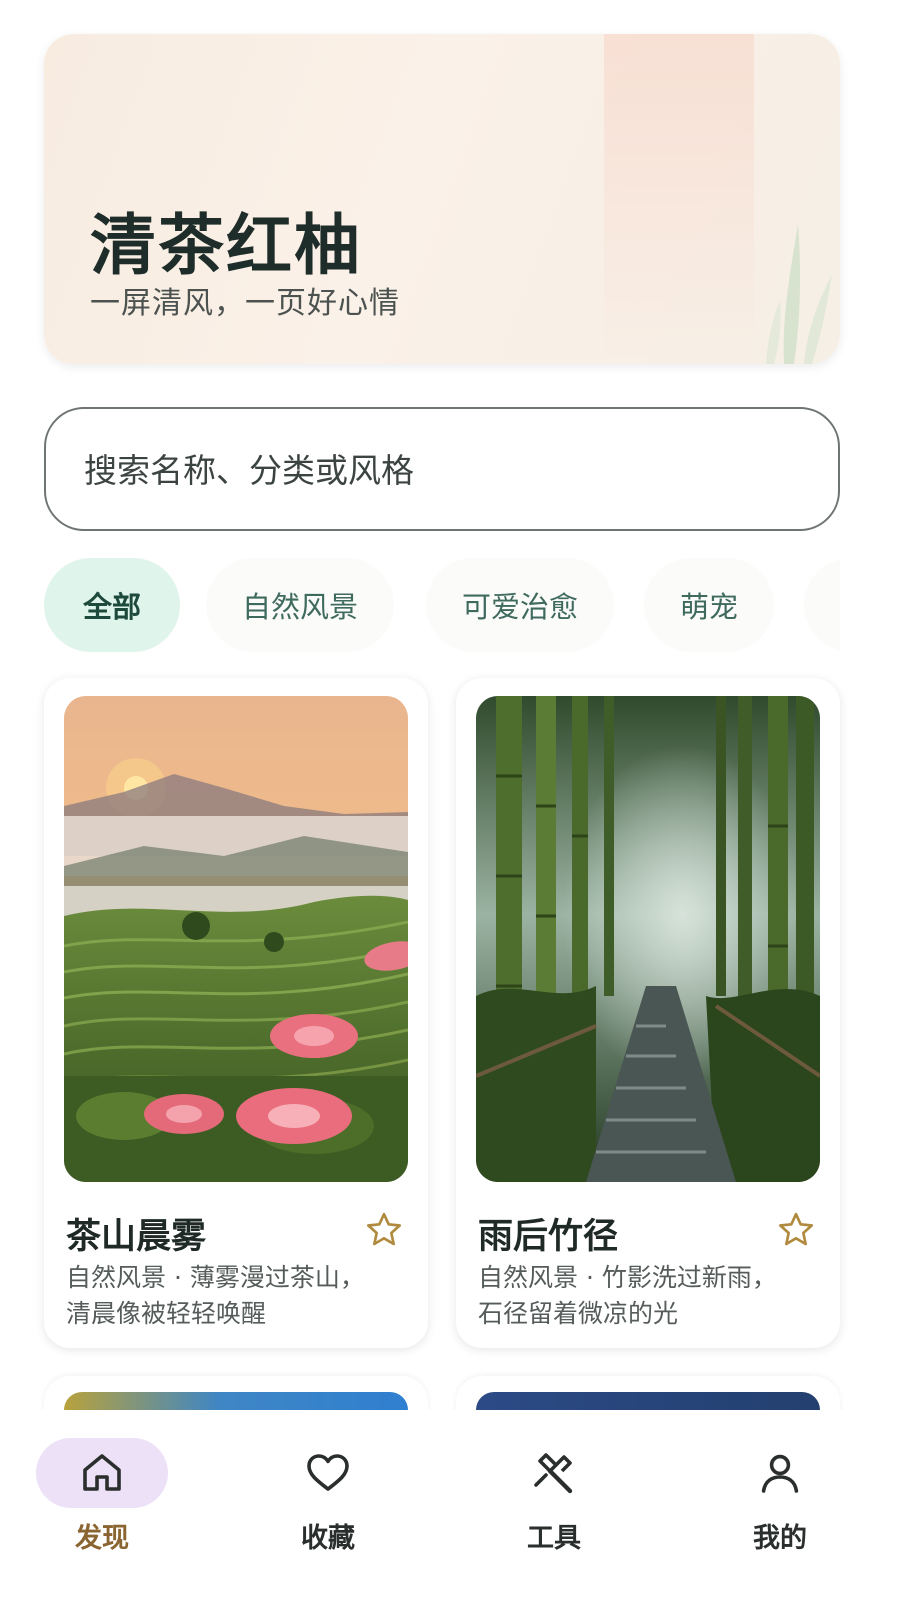 The height and width of the screenshot is (1600, 900). I want to click on bottom-navigation: 发现 收藏 工具 我的, so click(450, 1505).